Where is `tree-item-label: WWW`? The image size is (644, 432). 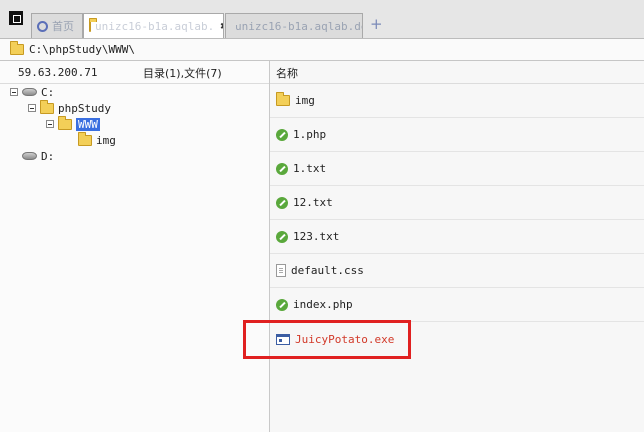
tree-item-label: WWW is located at coordinates (88, 124).